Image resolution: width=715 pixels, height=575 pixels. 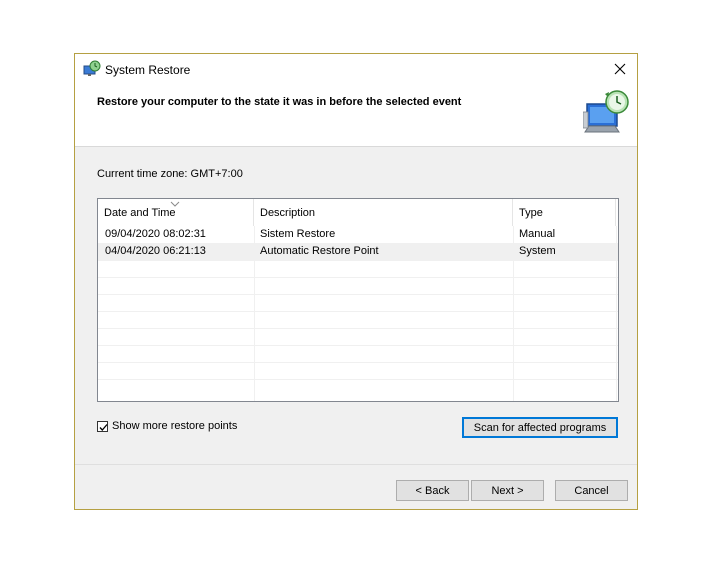 I want to click on show-more-label: Show more restore points, so click(x=175, y=426).